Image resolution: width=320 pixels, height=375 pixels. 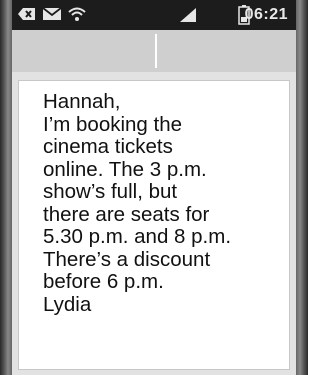 What do you see at coordinates (82, 101) in the screenshot?
I see `message-greeting: Hannah,` at bounding box center [82, 101].